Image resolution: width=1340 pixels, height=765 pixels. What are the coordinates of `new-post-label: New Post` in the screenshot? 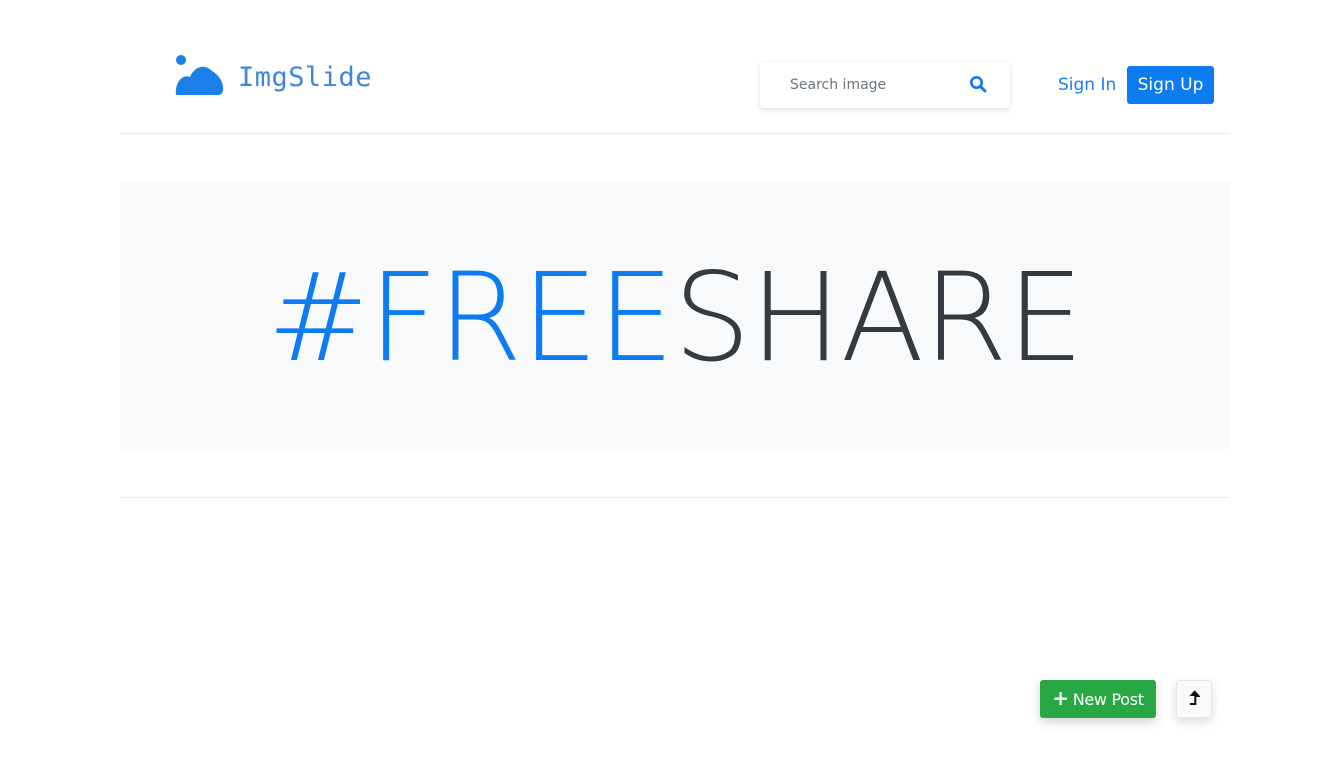 It's located at (1108, 699).